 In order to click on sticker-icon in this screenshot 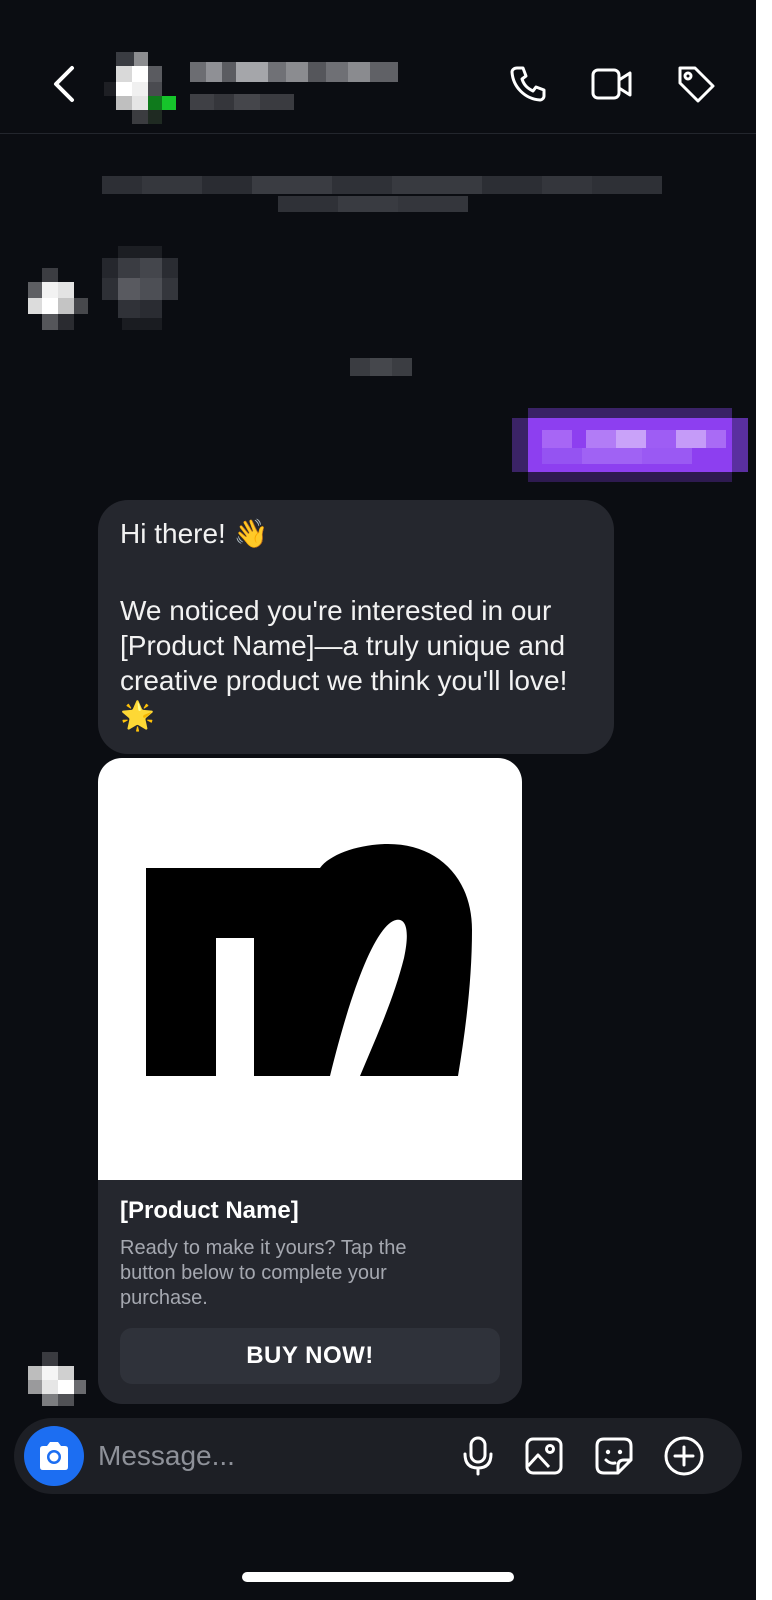, I will do `click(614, 1456)`.